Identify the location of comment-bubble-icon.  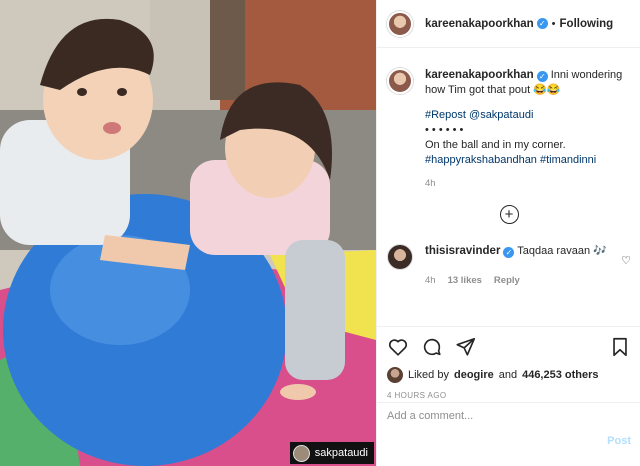
(432, 347).